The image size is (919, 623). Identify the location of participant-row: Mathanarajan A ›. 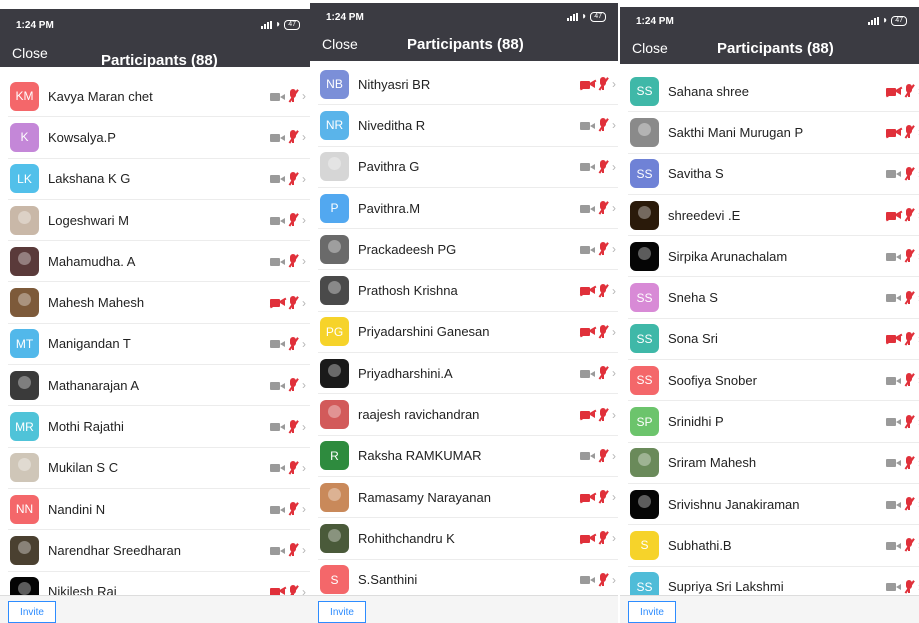
(160, 386).